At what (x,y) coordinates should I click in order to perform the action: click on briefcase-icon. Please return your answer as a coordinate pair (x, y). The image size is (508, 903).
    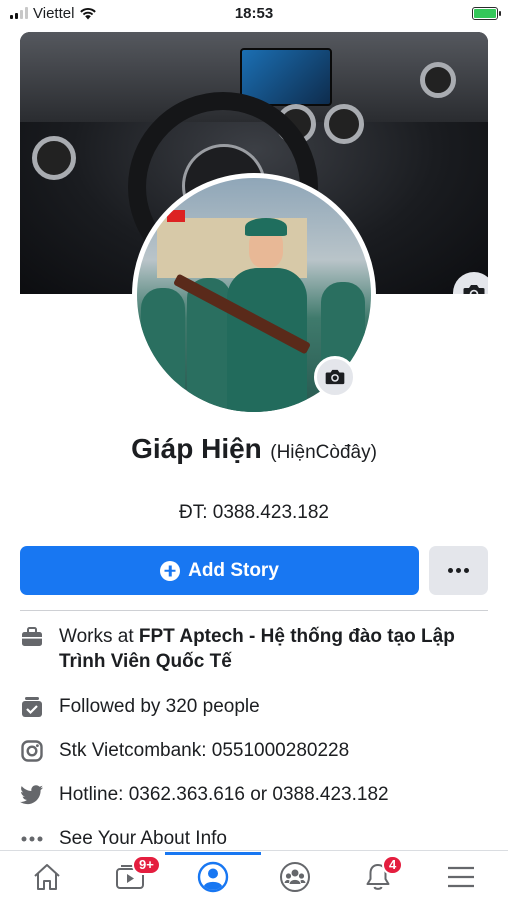
    Looking at the image, I should click on (32, 637).